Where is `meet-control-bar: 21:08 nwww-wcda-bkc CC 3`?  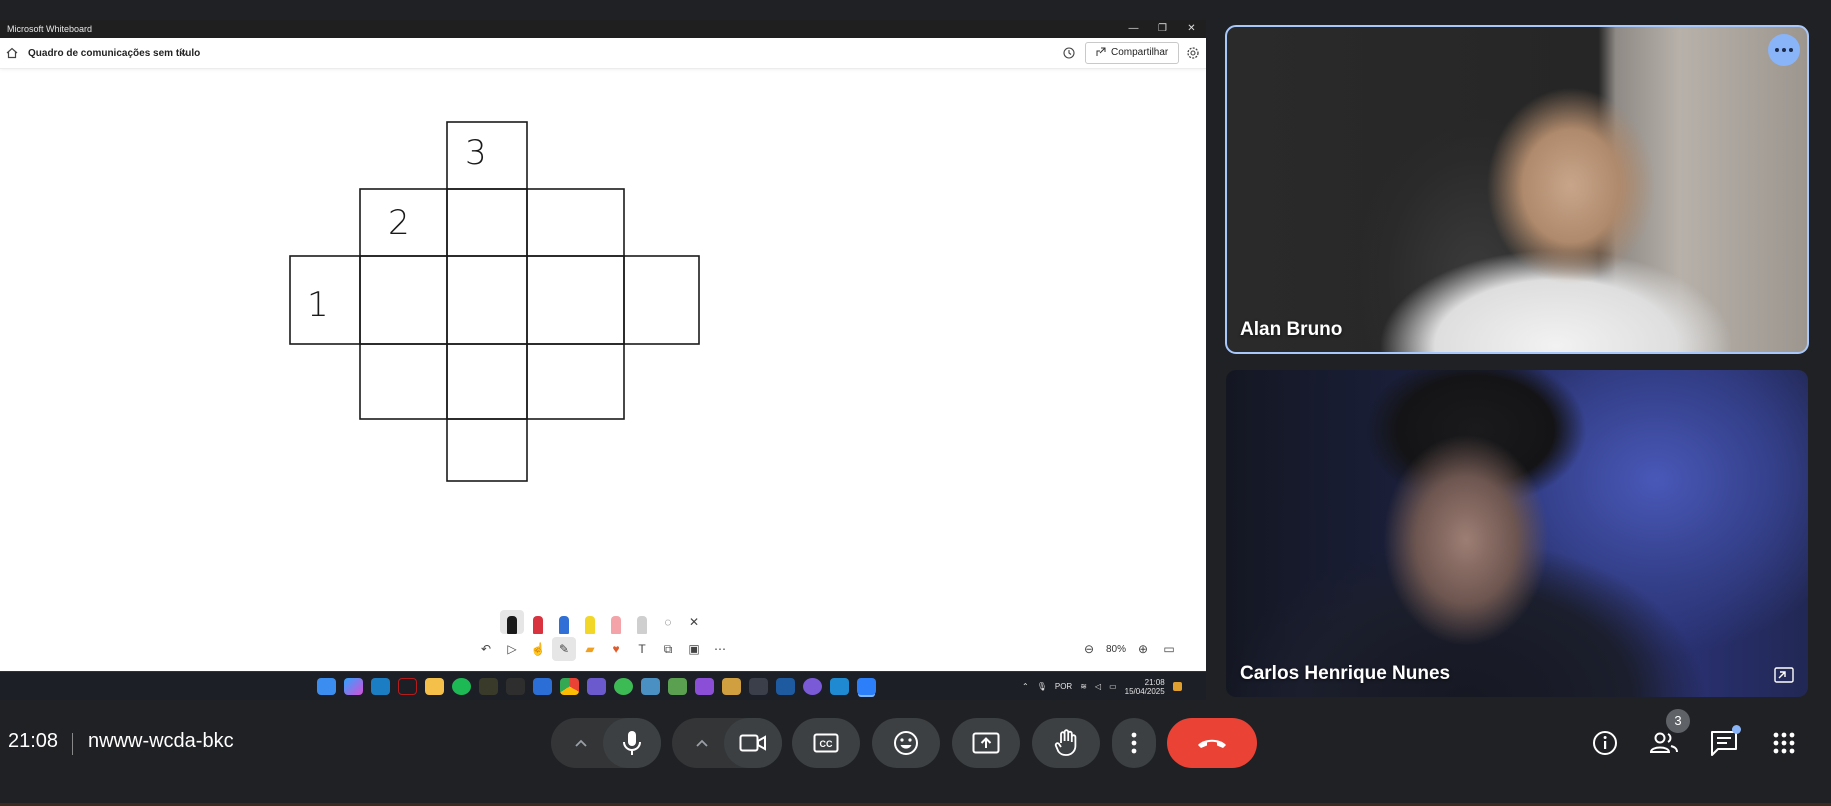
meet-control-bar: 21:08 nwww-wcda-bkc CC 3 is located at coordinates (915, 753).